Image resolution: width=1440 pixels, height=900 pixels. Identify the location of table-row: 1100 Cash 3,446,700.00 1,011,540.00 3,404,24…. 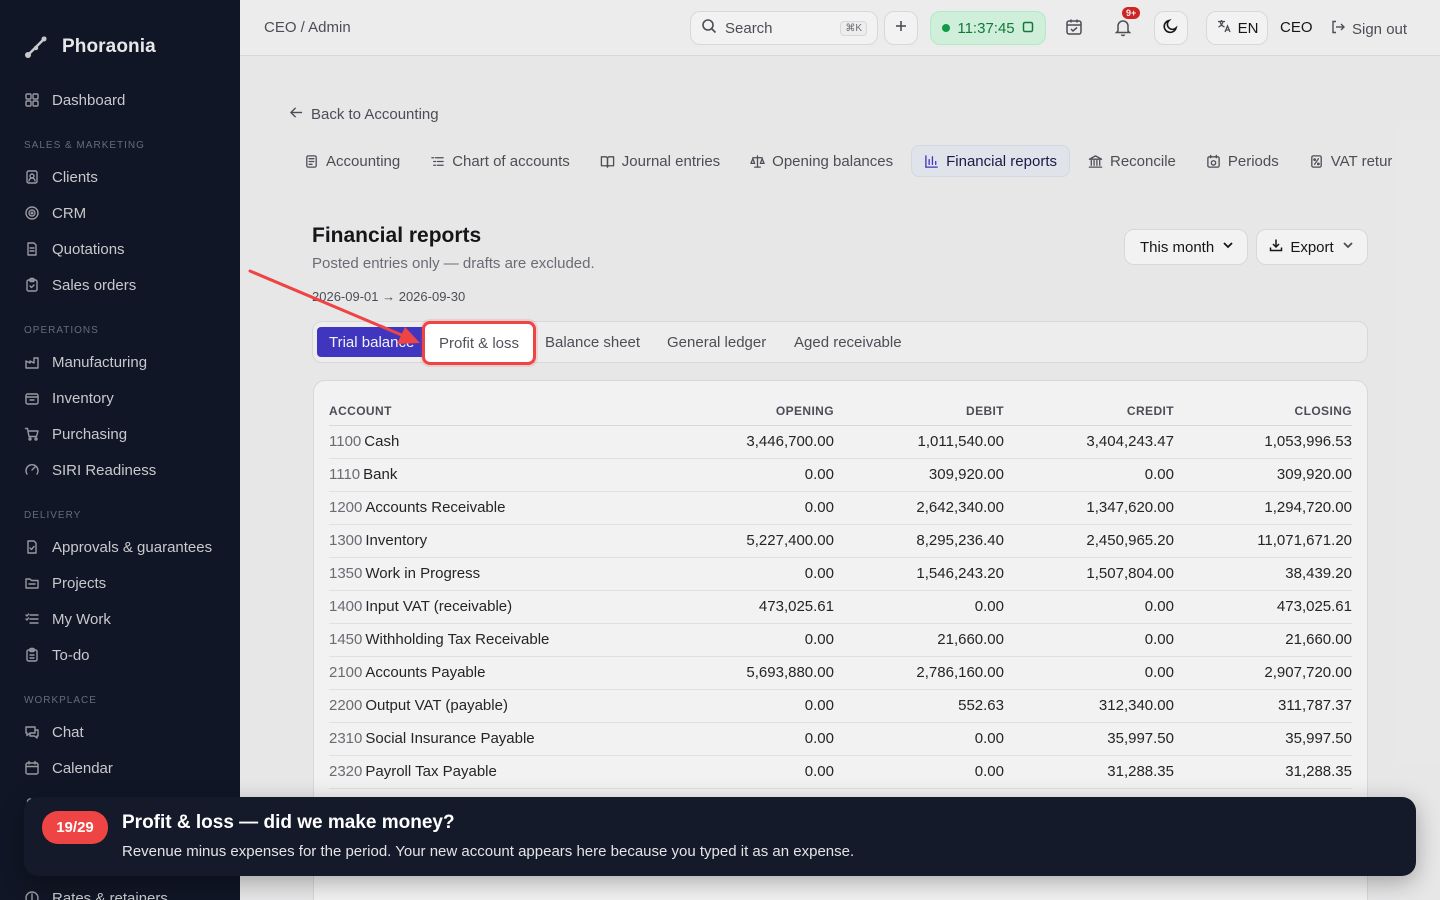
(840, 442).